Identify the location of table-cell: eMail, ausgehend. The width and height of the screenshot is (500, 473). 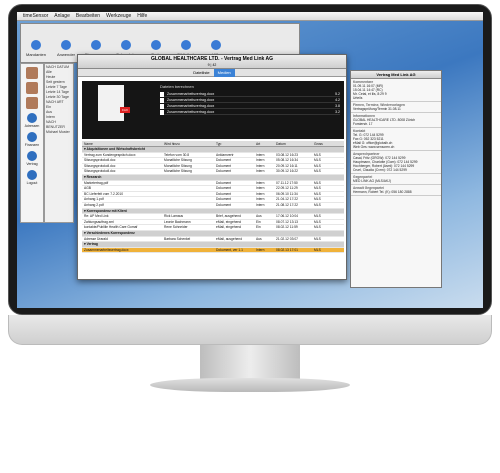
(229, 238).